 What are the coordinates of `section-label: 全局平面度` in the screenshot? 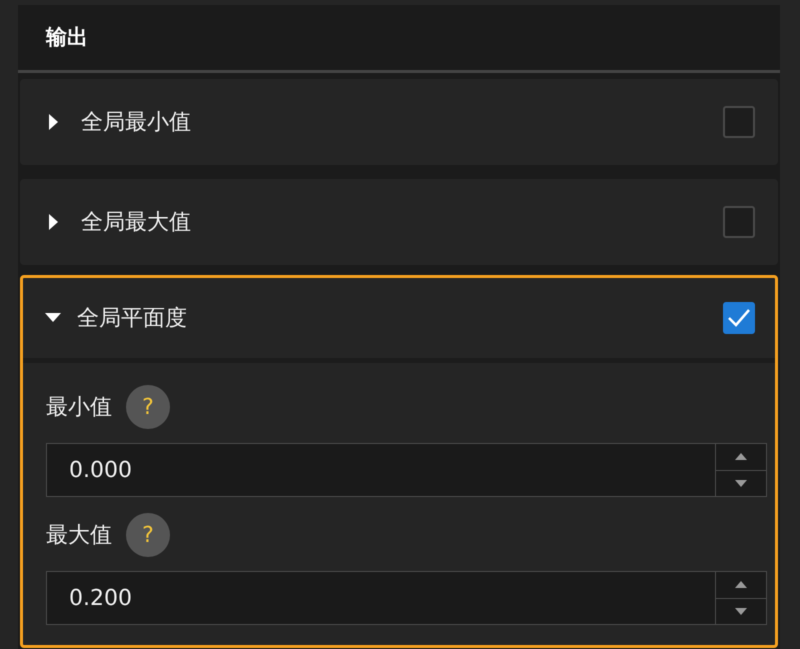 It's located at (132, 318).